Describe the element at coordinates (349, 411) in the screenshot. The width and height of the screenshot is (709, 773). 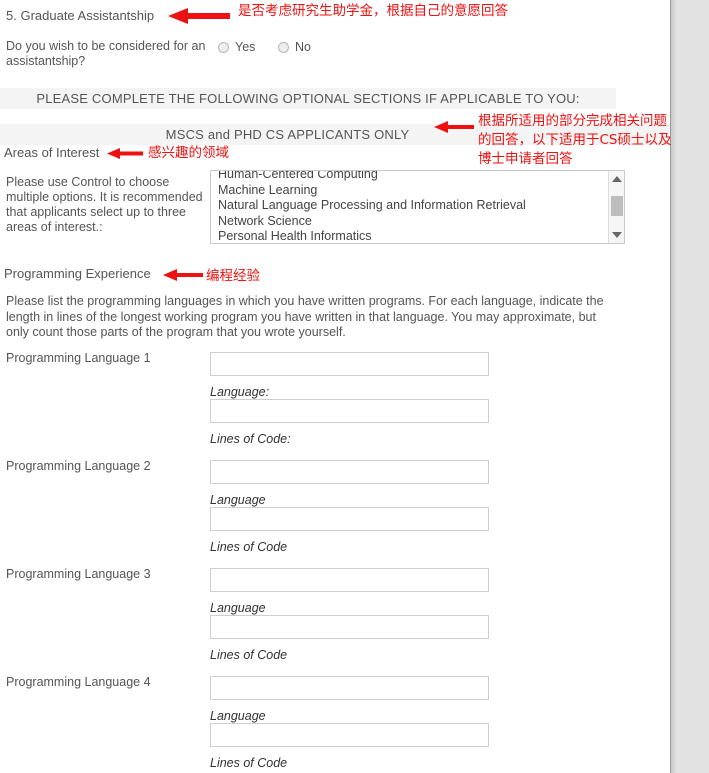
I see `programming-language-1-lines-input` at that location.